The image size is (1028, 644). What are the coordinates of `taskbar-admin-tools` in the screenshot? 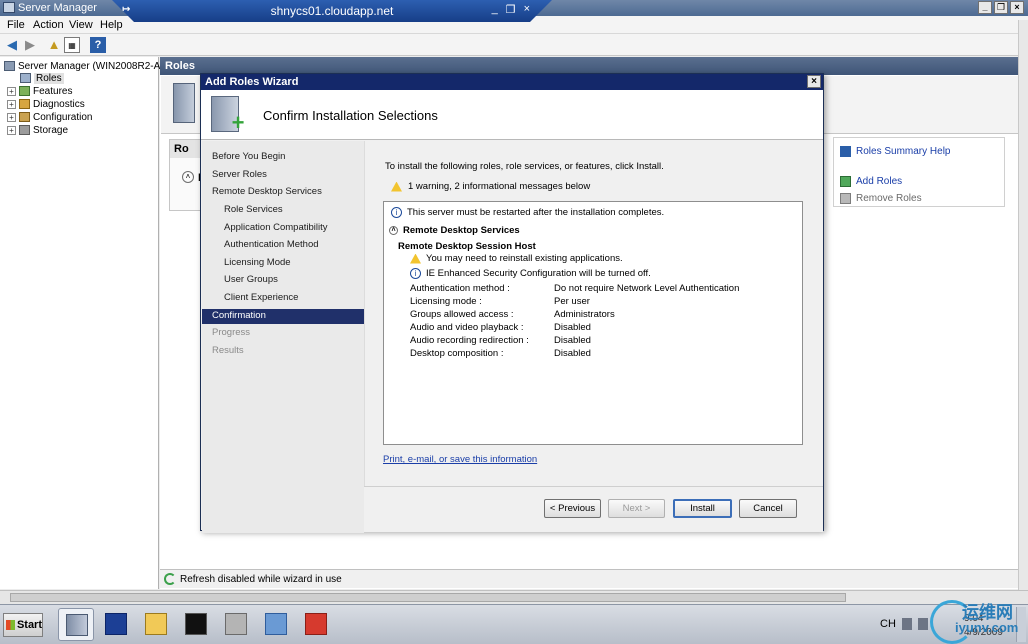 It's located at (236, 624).